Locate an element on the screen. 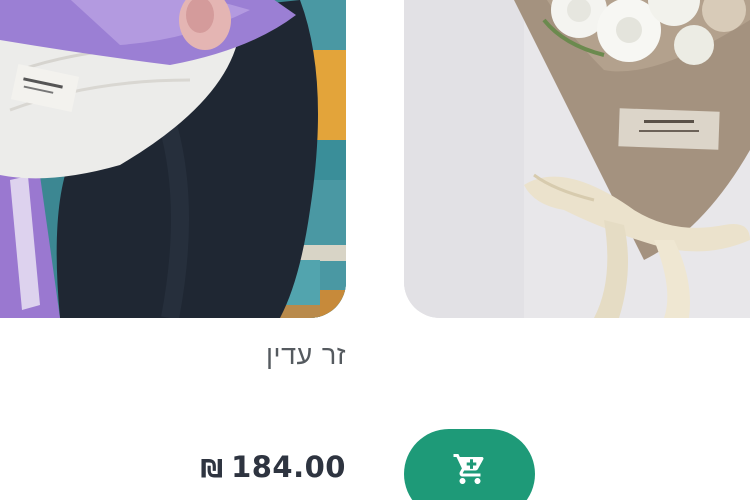  shopping-cart-icon is located at coordinates (470, 469).